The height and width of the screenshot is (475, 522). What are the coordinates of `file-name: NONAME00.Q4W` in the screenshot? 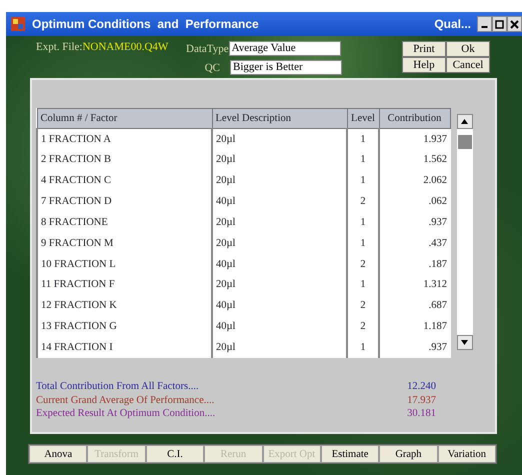 It's located at (125, 48).